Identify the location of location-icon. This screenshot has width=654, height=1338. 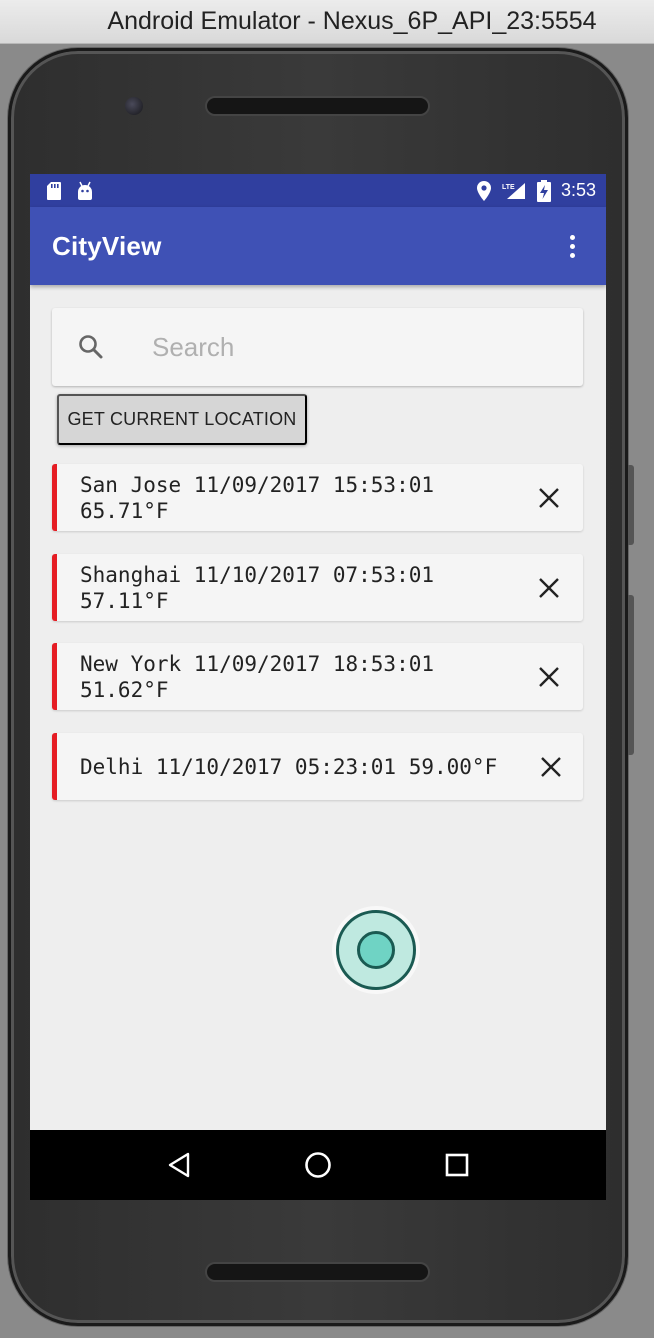
(483, 190).